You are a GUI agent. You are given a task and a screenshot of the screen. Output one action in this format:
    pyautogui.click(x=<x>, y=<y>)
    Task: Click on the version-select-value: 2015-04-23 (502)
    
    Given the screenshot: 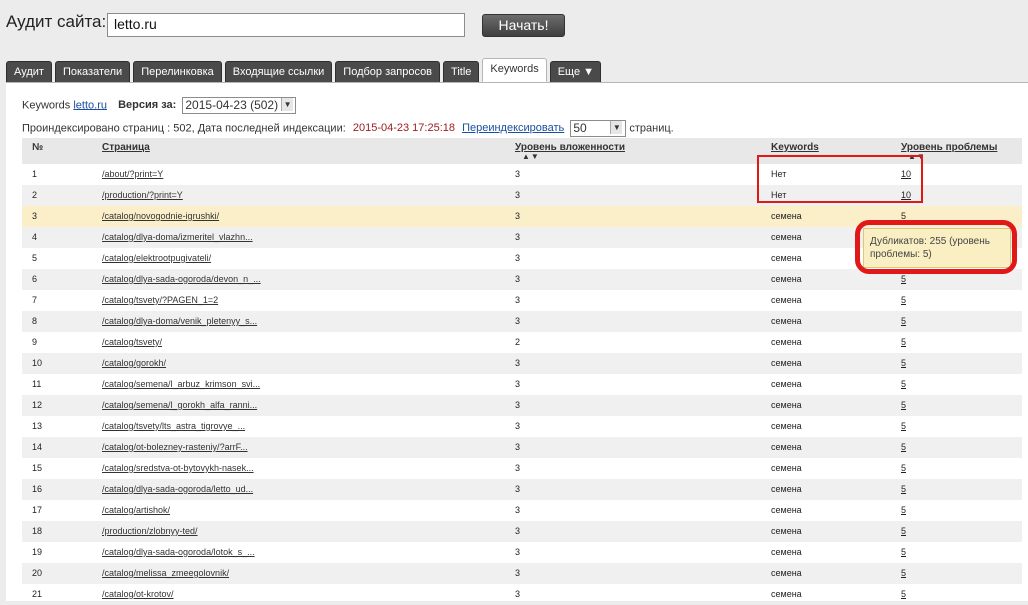 What is the action you would take?
    pyautogui.click(x=232, y=105)
    